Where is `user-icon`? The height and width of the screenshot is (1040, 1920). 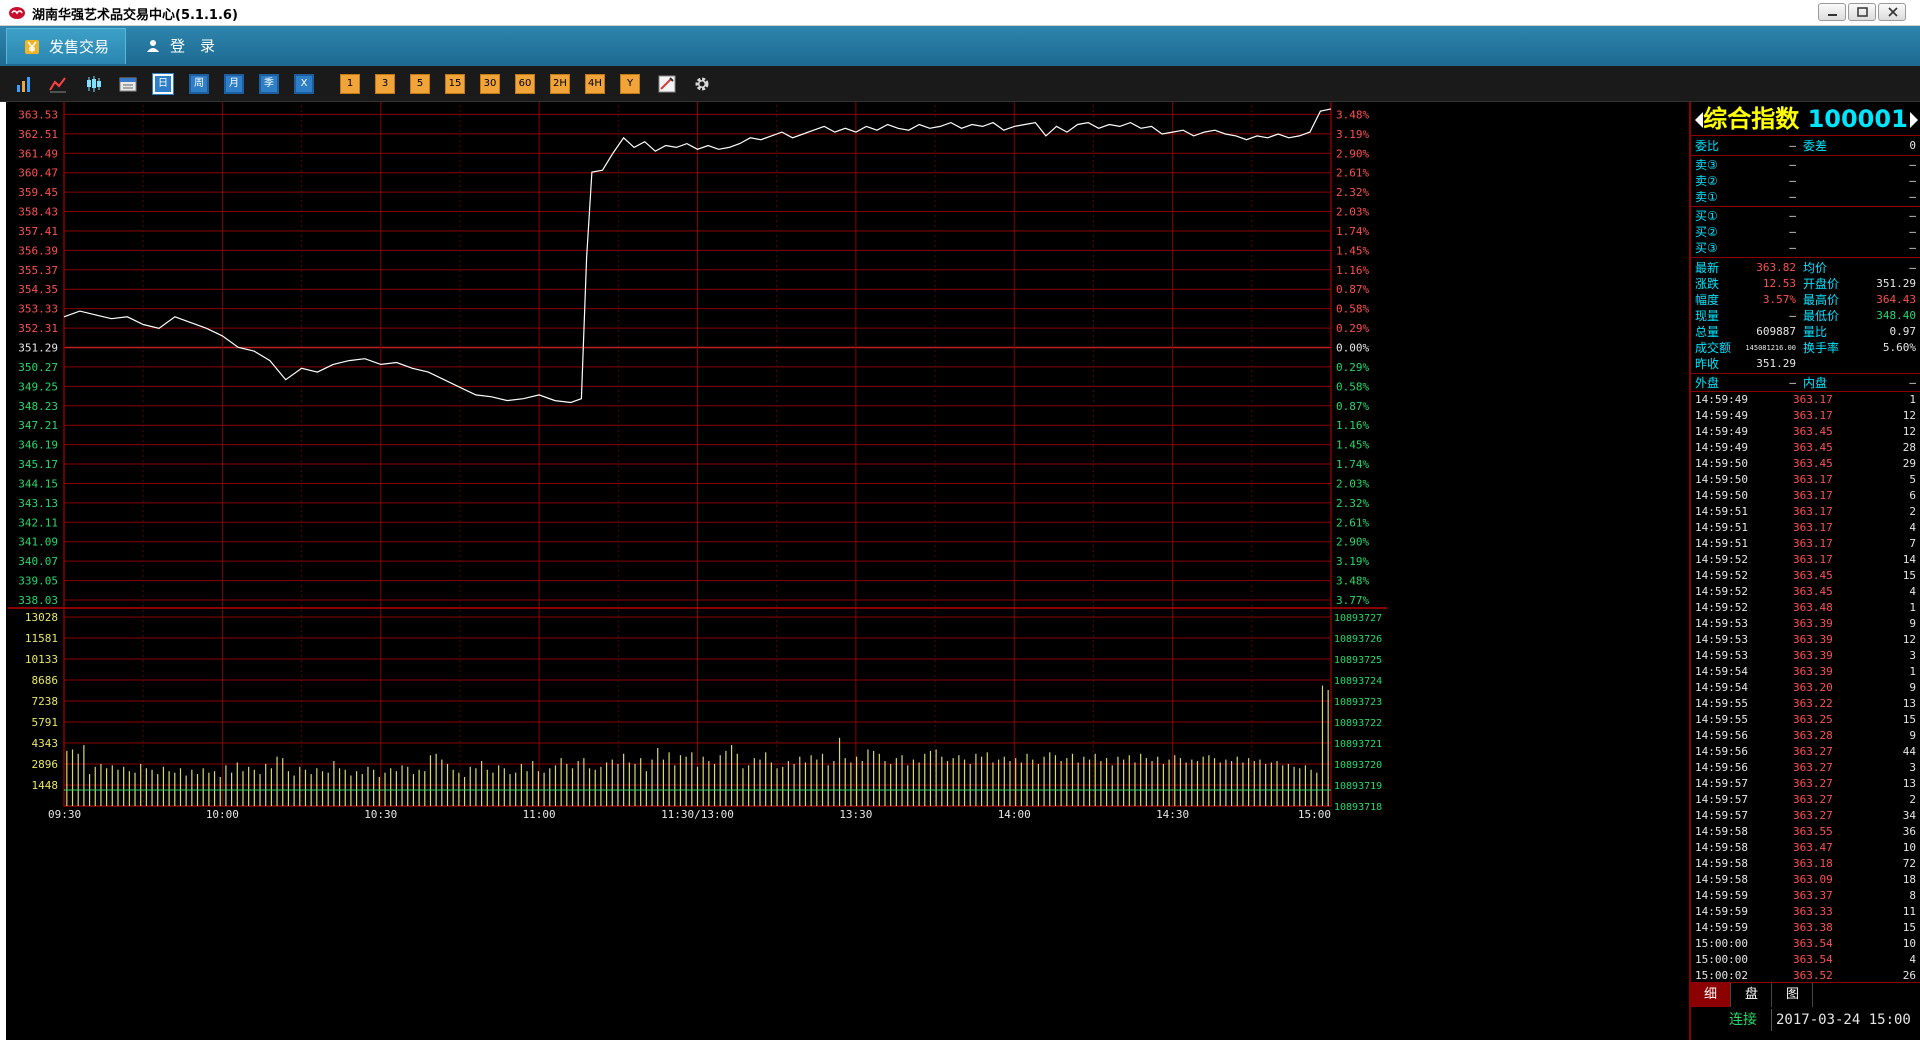
user-icon is located at coordinates (153, 46).